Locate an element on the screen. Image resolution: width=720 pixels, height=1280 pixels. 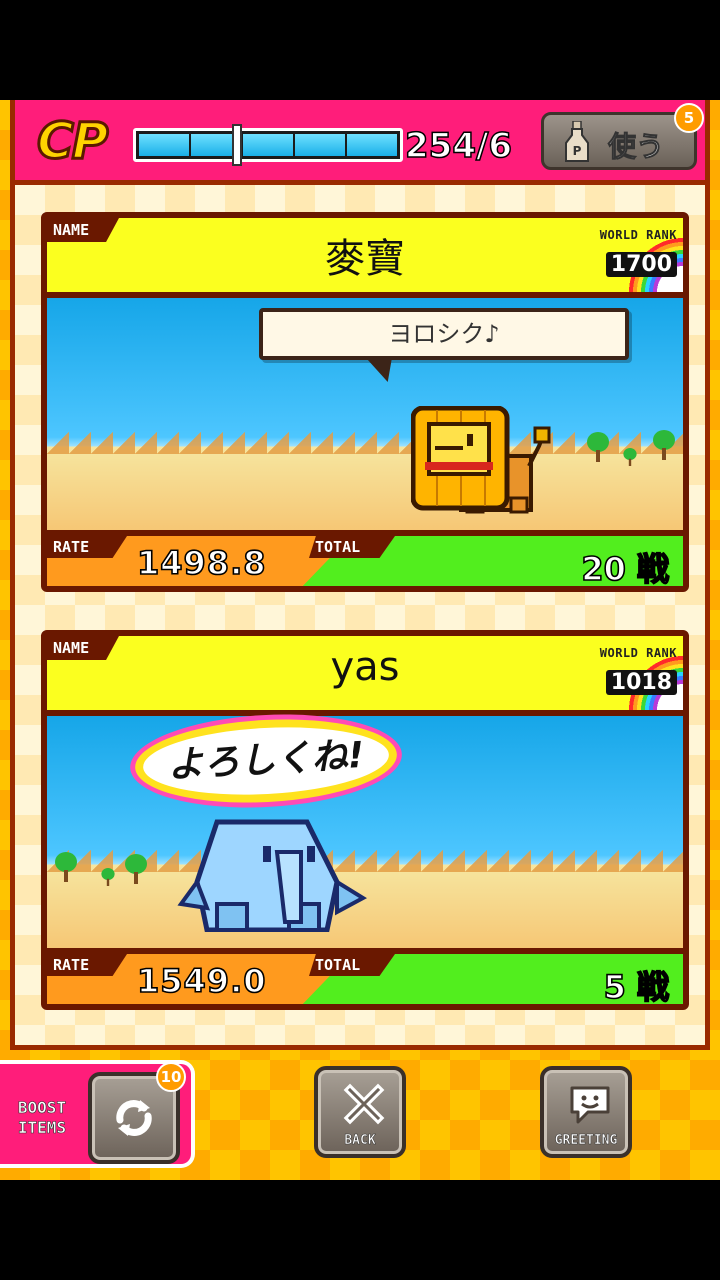
greeting-speech-bubble: ヨロシク♪ is located at coordinates (444, 334).